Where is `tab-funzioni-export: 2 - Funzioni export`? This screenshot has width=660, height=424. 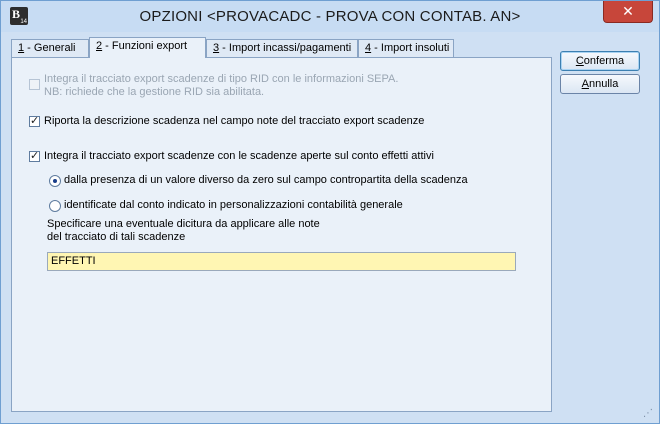
tab-funzioni-export: 2 - Funzioni export is located at coordinates (147, 47).